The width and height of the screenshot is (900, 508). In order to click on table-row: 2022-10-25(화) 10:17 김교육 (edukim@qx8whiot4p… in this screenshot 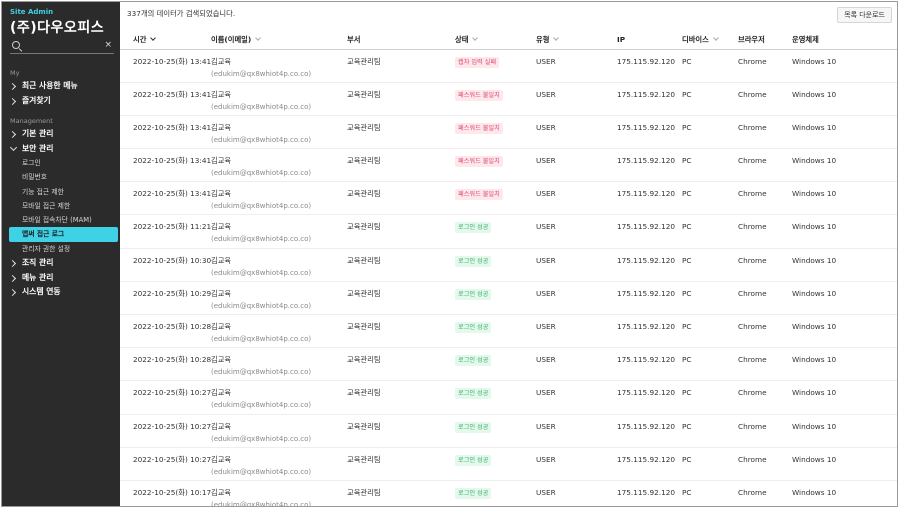, I will do `click(508, 493)`.